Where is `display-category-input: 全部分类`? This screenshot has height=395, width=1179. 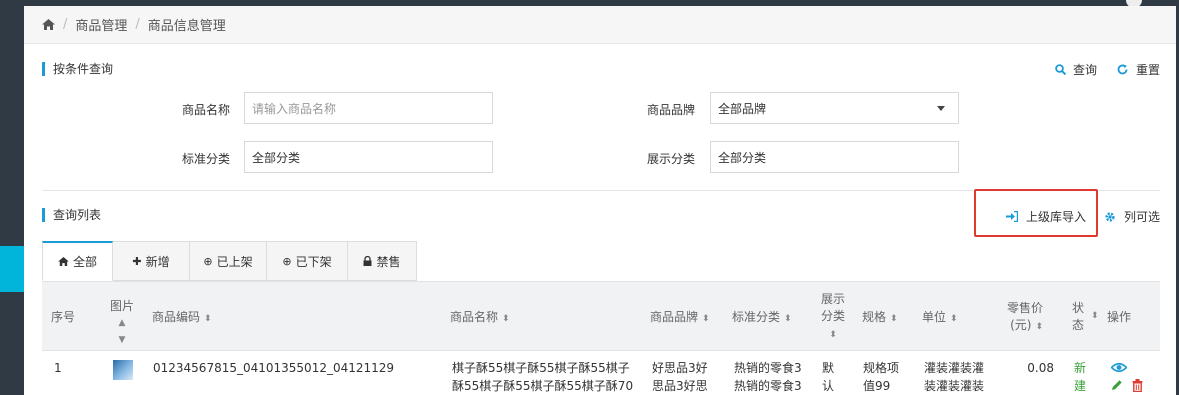
display-category-input: 全部分类 is located at coordinates (834, 157).